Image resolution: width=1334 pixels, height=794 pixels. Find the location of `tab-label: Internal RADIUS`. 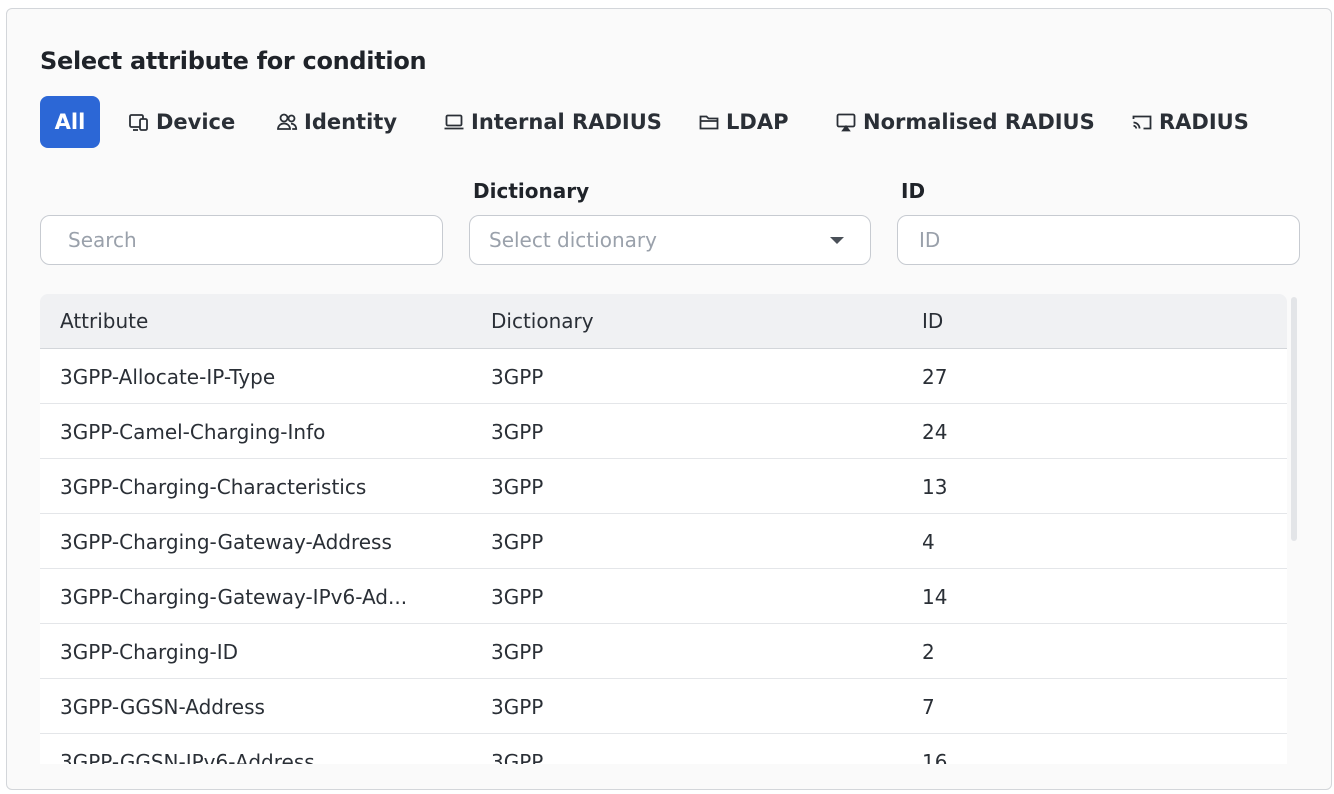

tab-label: Internal RADIUS is located at coordinates (566, 122).